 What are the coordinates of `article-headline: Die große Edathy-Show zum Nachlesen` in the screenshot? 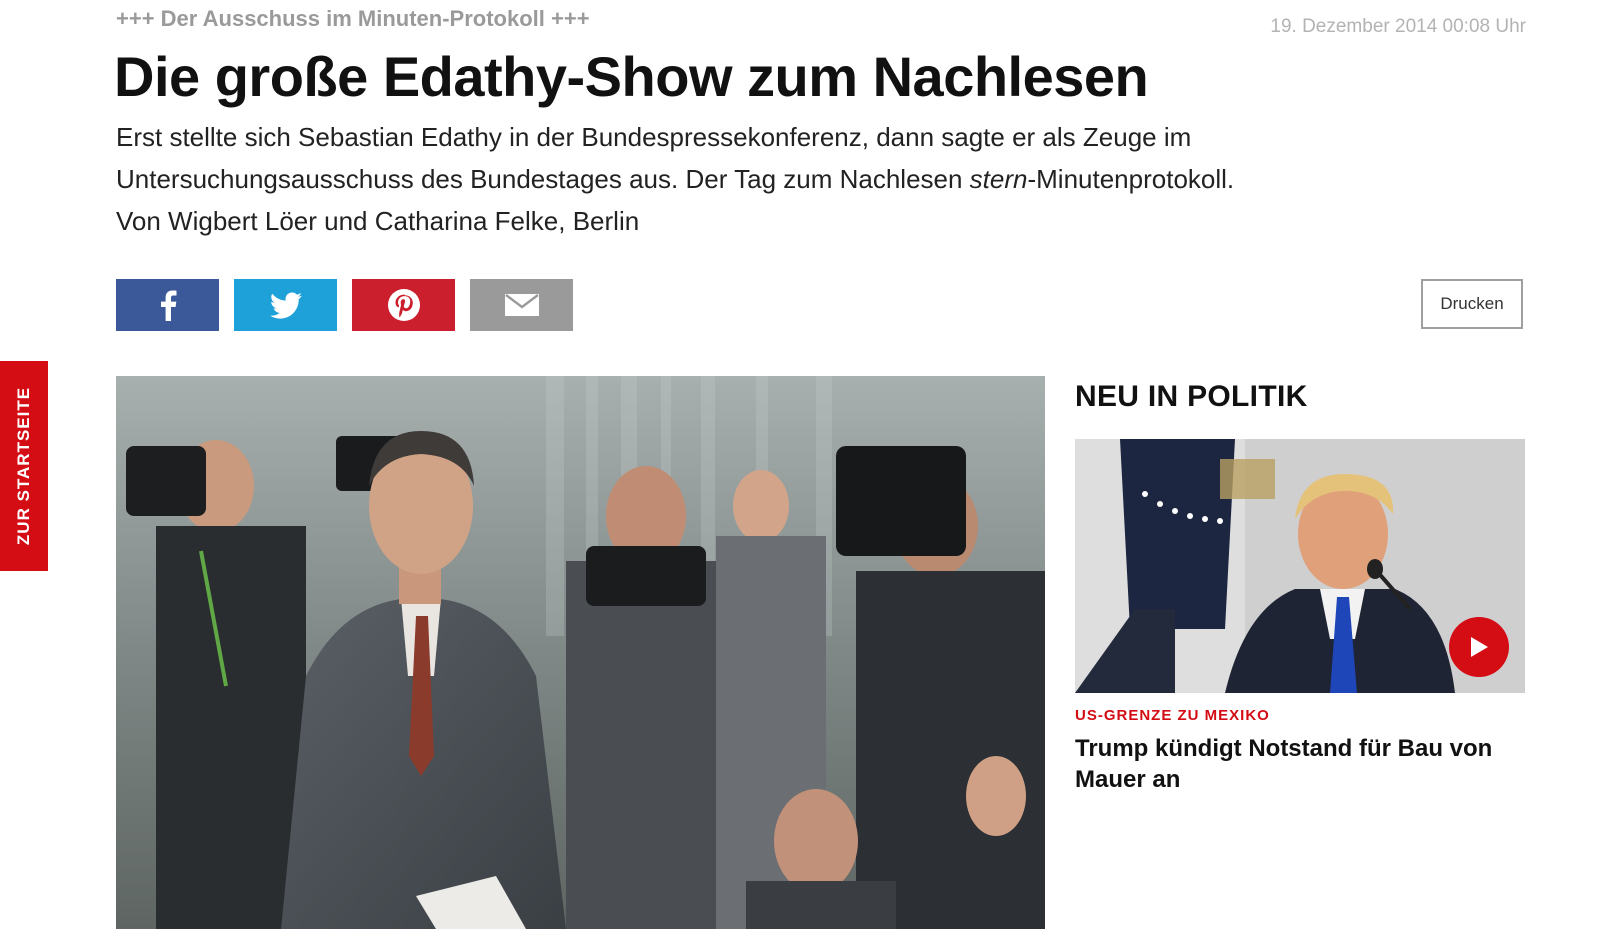 It's located at (631, 76).